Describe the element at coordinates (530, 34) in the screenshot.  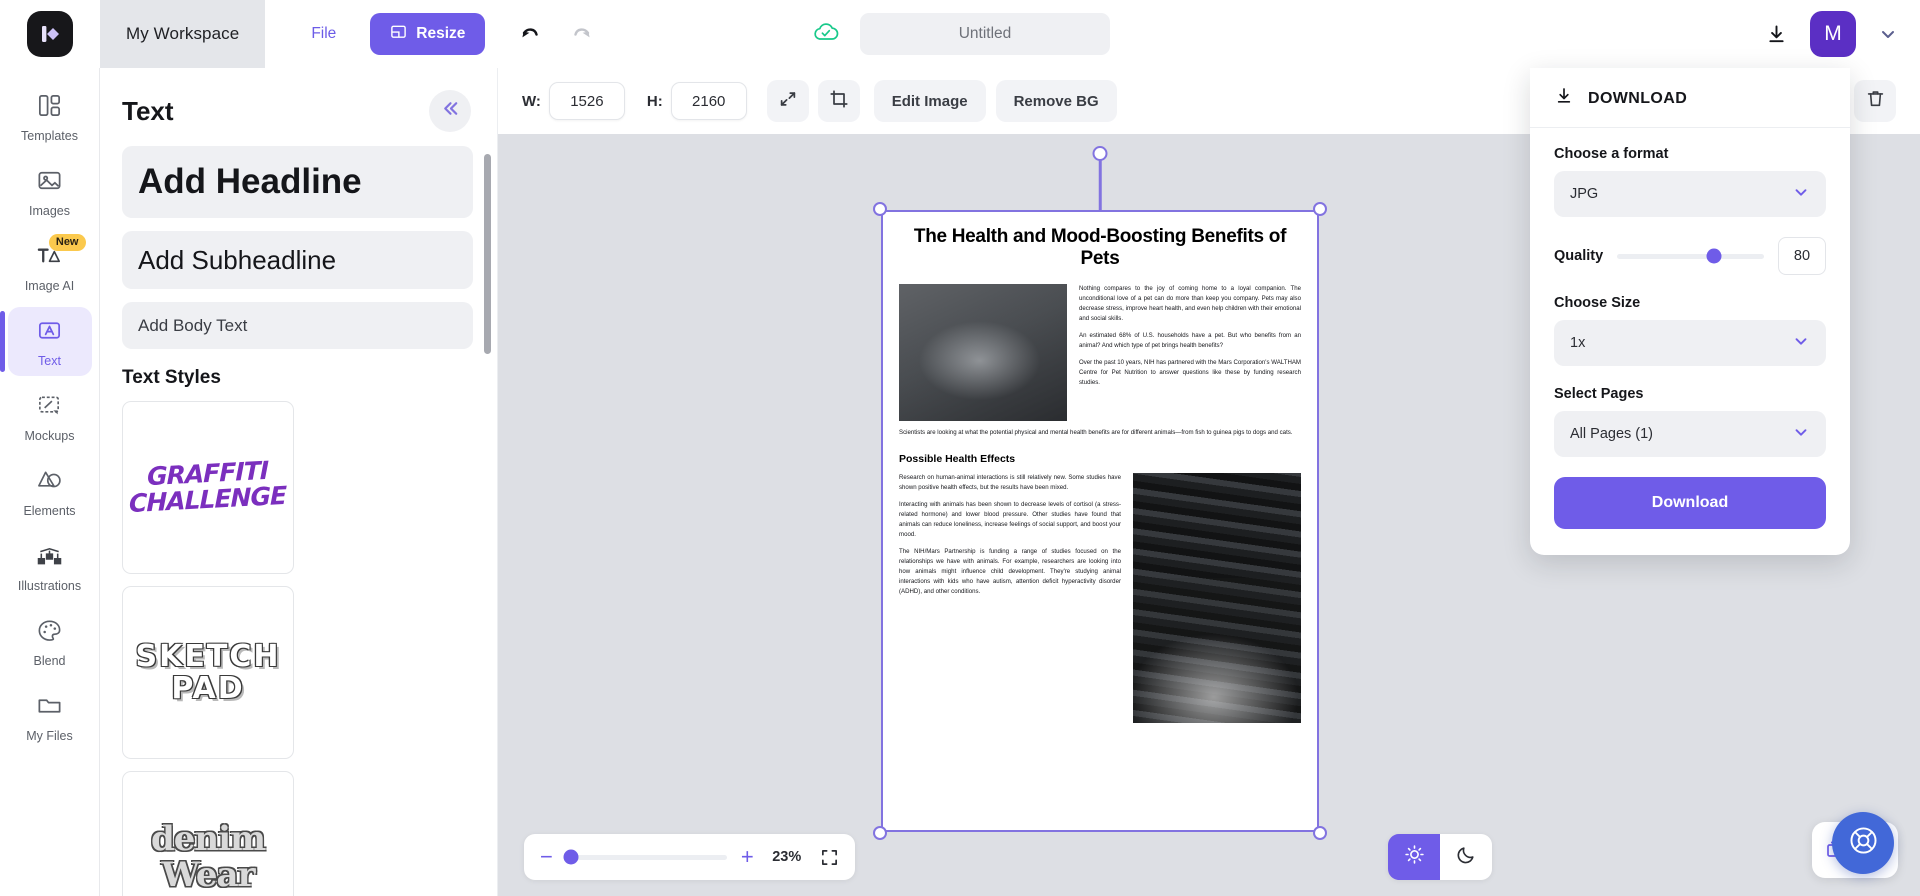
I see `undo-icon` at that location.